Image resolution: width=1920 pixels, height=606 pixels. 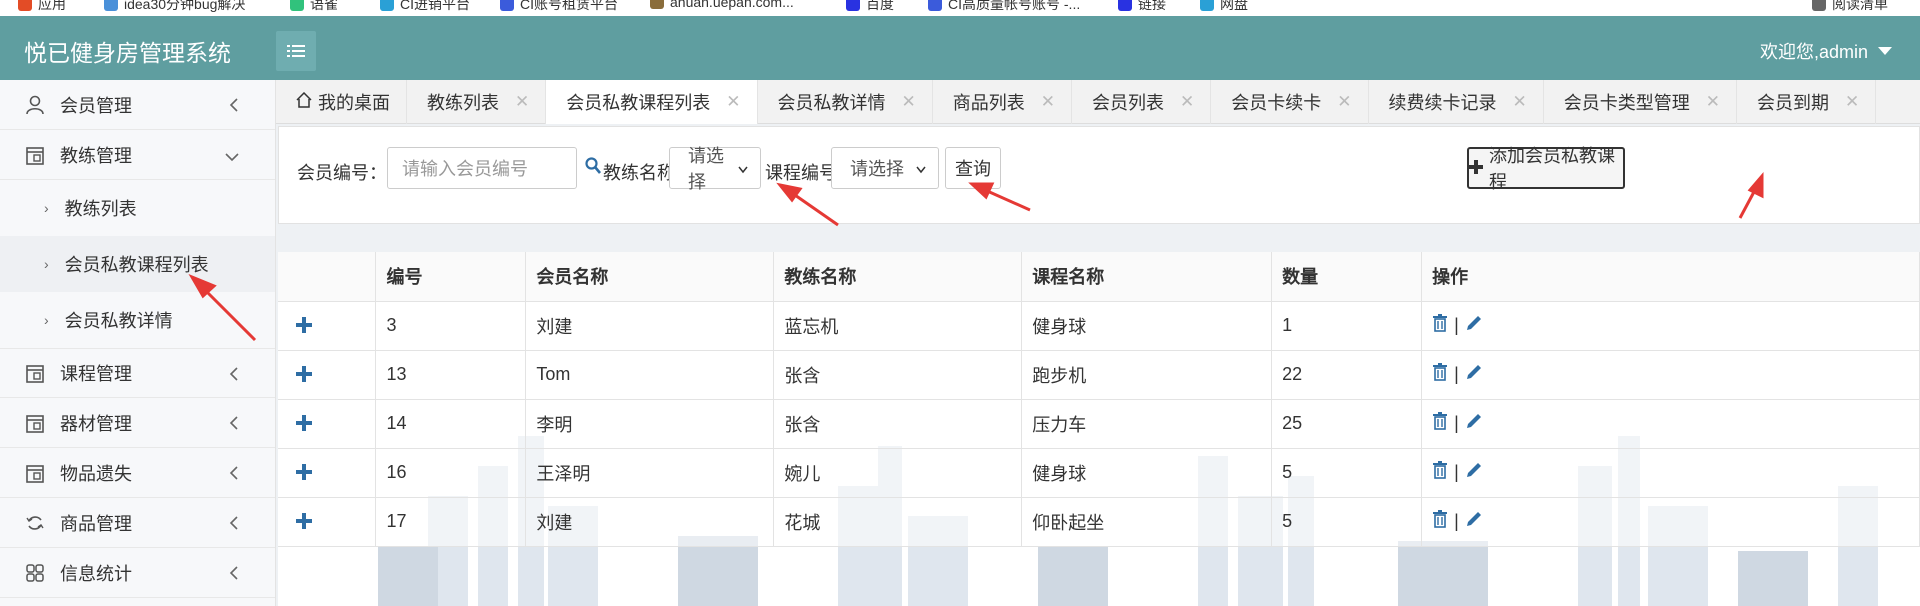 What do you see at coordinates (127, 53) in the screenshot?
I see `app-title: 悦已健身房管理系统` at bounding box center [127, 53].